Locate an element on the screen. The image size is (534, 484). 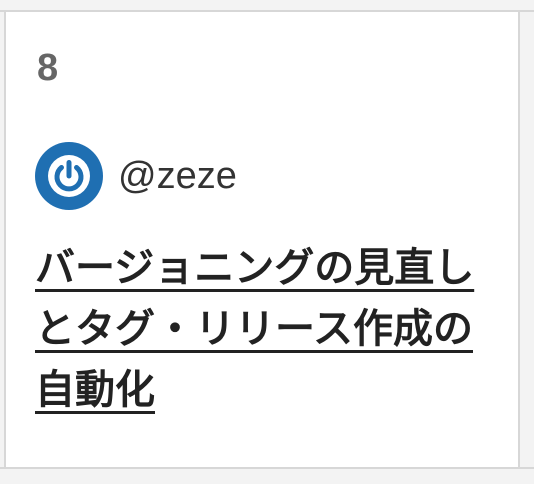
author-link: @zeze is located at coordinates (136, 176).